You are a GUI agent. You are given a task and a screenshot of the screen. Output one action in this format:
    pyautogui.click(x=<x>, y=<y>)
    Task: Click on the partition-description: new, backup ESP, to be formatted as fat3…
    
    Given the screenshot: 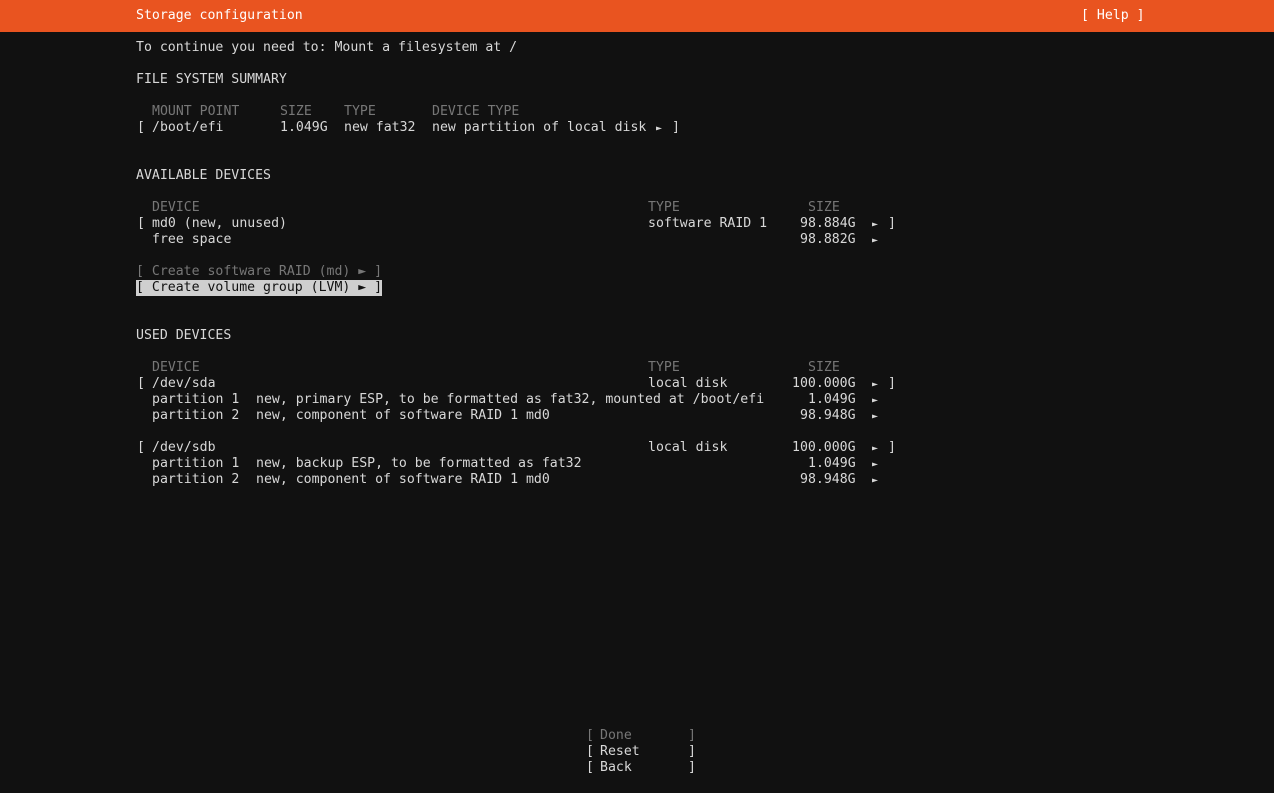 What is the action you would take?
    pyautogui.click(x=419, y=463)
    